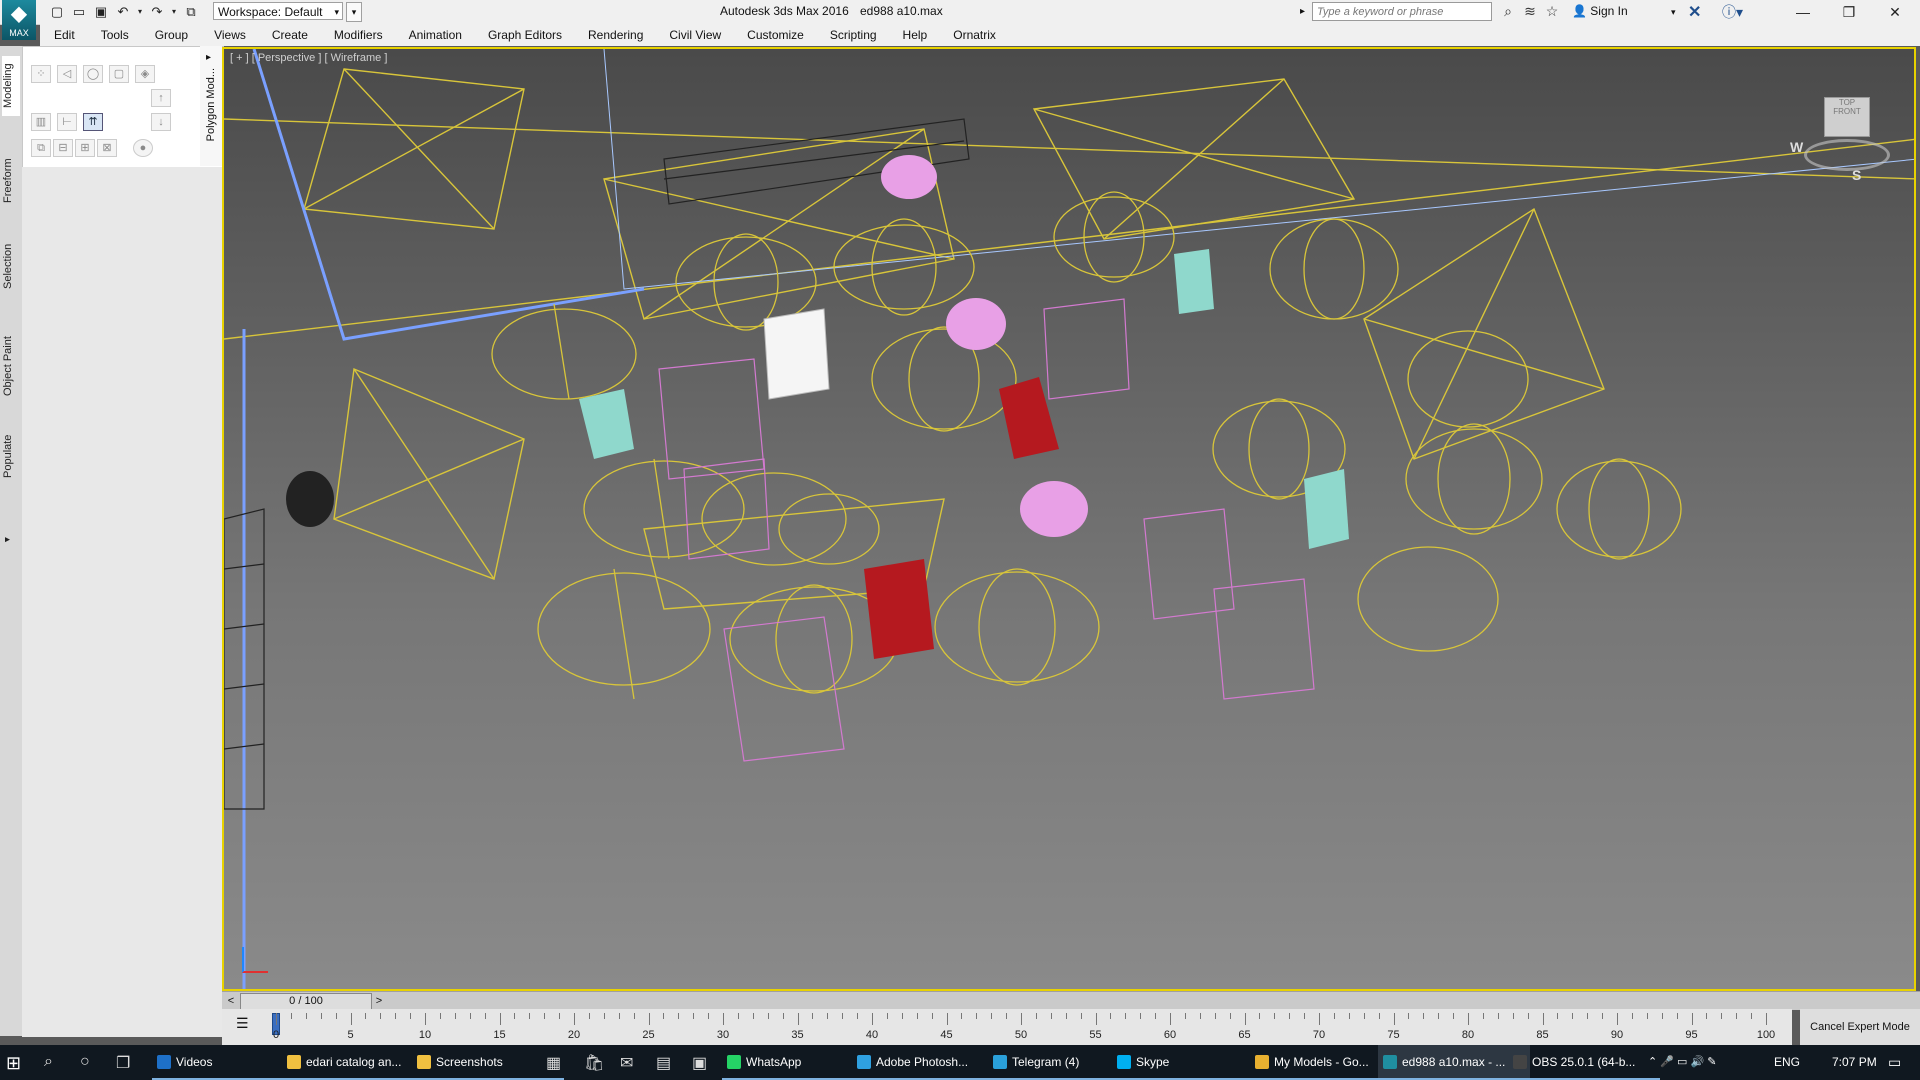 The height and width of the screenshot is (1080, 1920). What do you see at coordinates (723, 1035) in the screenshot?
I see `ruler-label: 30` at bounding box center [723, 1035].